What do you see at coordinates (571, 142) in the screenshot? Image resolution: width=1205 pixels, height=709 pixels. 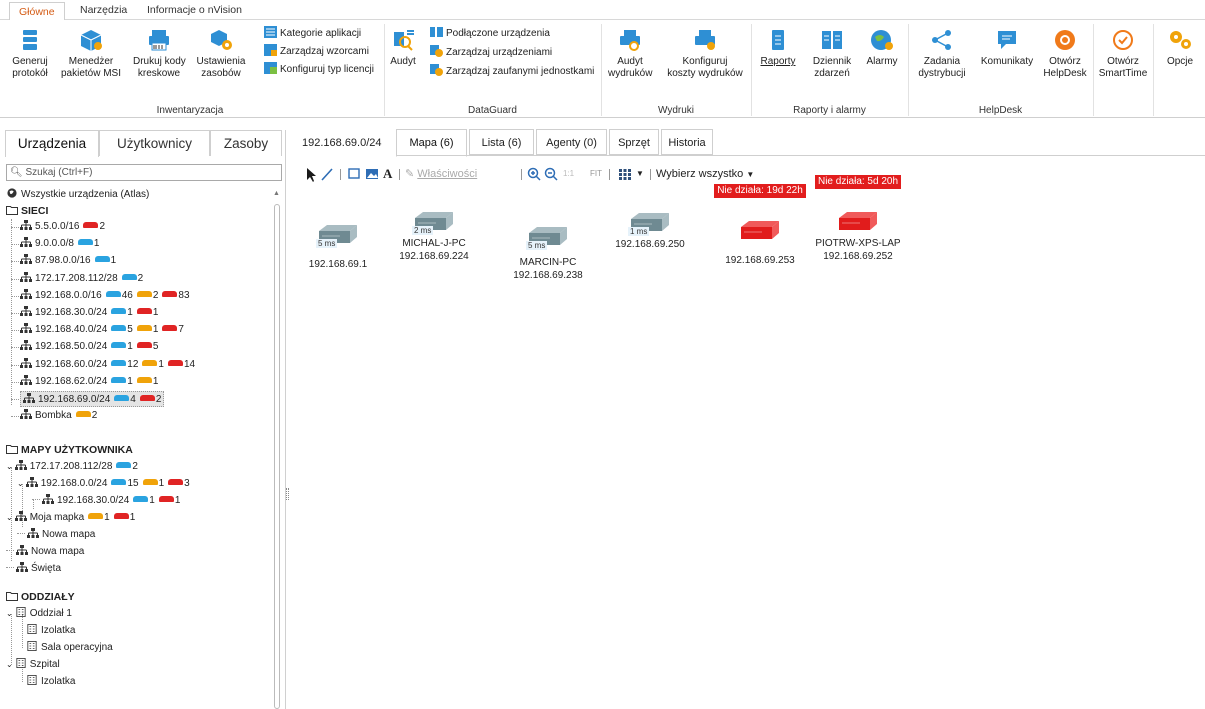 I see `tab-agenty: Agenty (0)` at bounding box center [571, 142].